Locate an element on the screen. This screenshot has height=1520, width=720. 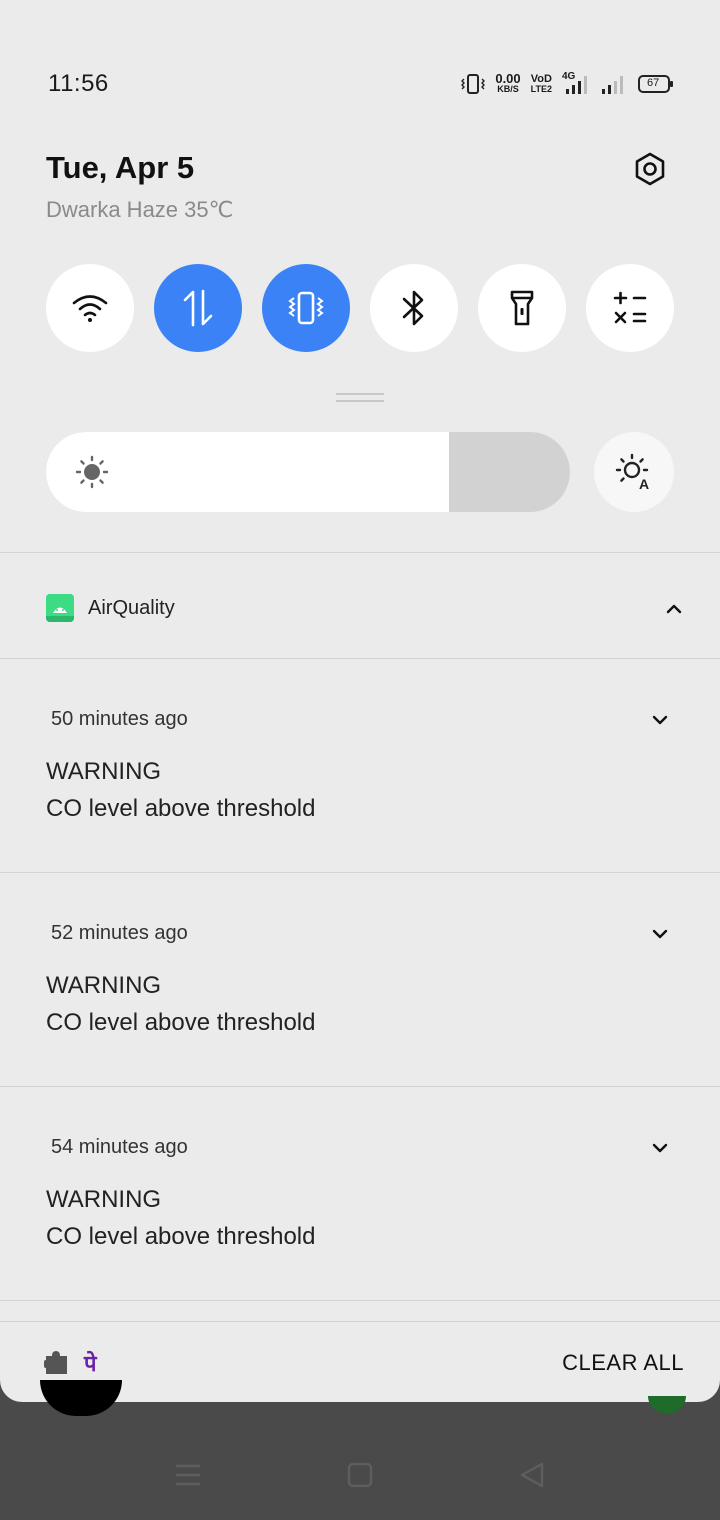
status-clock: 11:56 is located at coordinates (78, 83).